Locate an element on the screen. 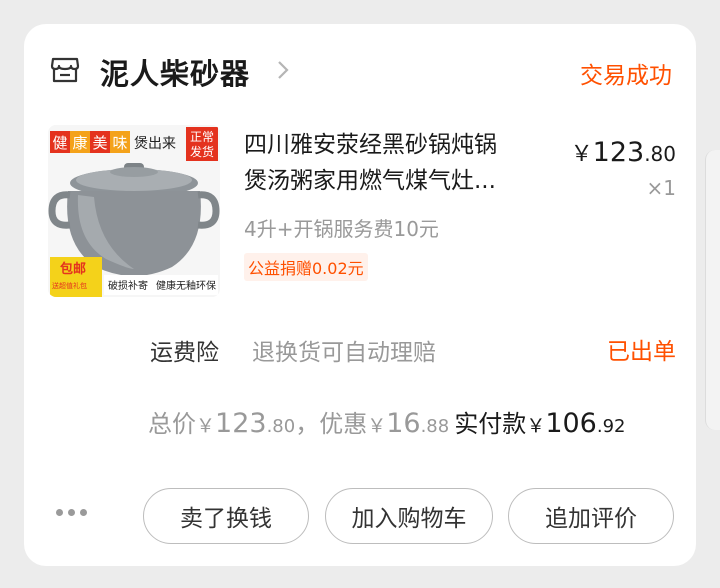 The width and height of the screenshot is (720, 588). product-price: ￥123.80 is located at coordinates (623, 152).